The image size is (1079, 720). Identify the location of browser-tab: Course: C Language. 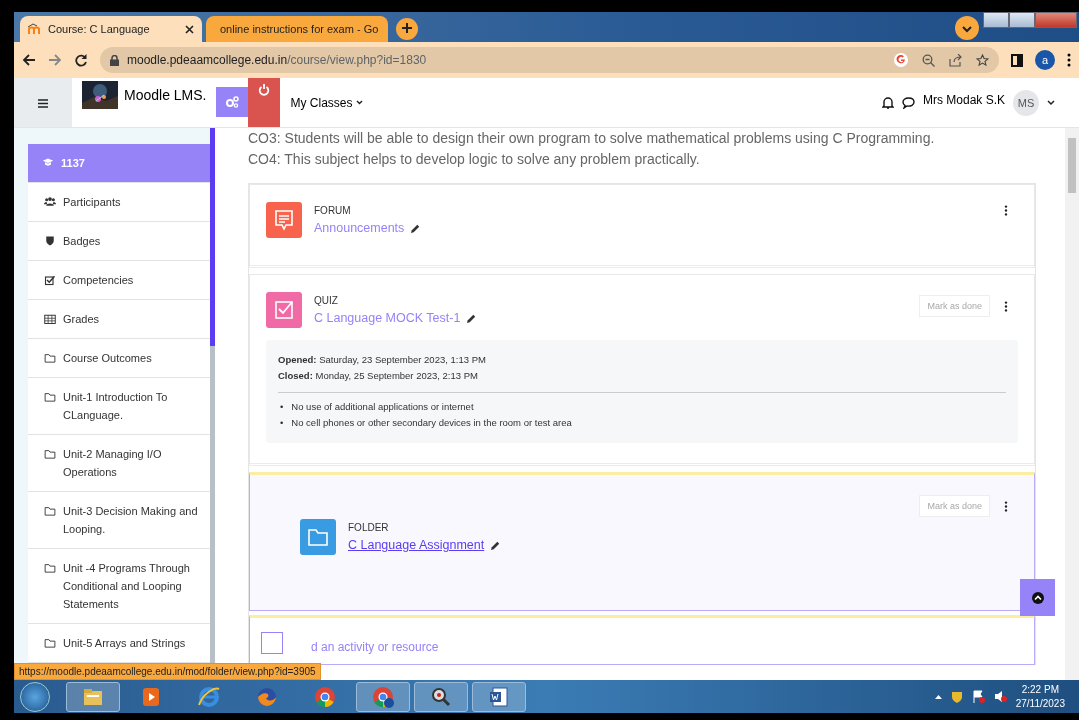
(111, 29).